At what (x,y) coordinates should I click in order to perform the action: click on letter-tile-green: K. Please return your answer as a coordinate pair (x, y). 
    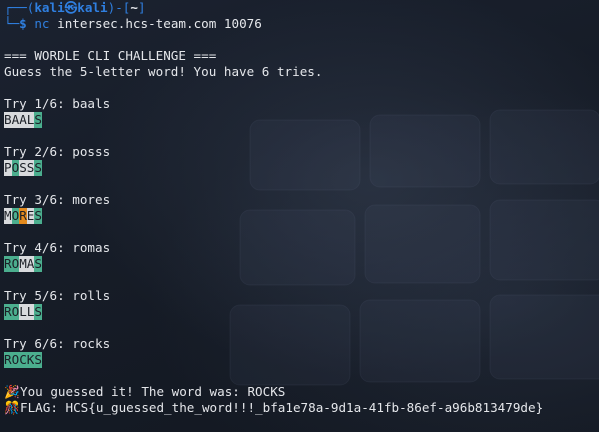
    Looking at the image, I should click on (30, 360).